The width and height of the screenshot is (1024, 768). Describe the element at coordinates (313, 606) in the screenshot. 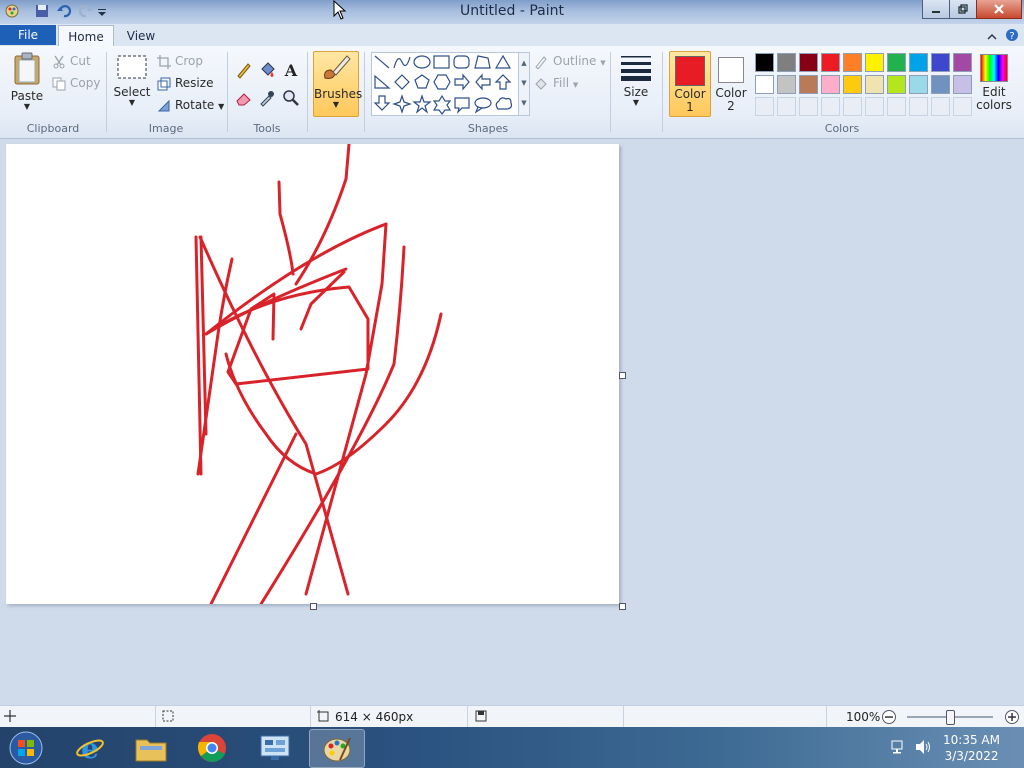

I see `canvas-resize-handle-bottom` at that location.